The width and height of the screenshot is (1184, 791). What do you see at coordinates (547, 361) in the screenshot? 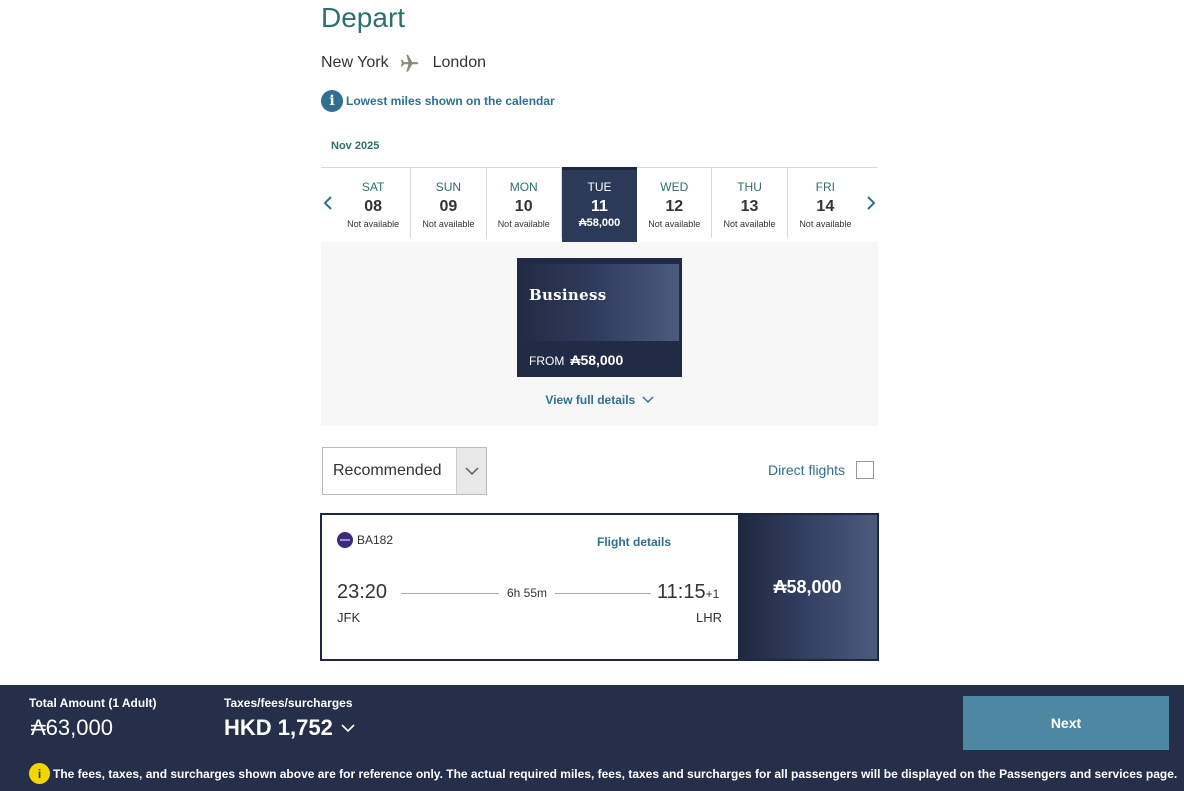
I see `cabin-from-label: FROM` at bounding box center [547, 361].